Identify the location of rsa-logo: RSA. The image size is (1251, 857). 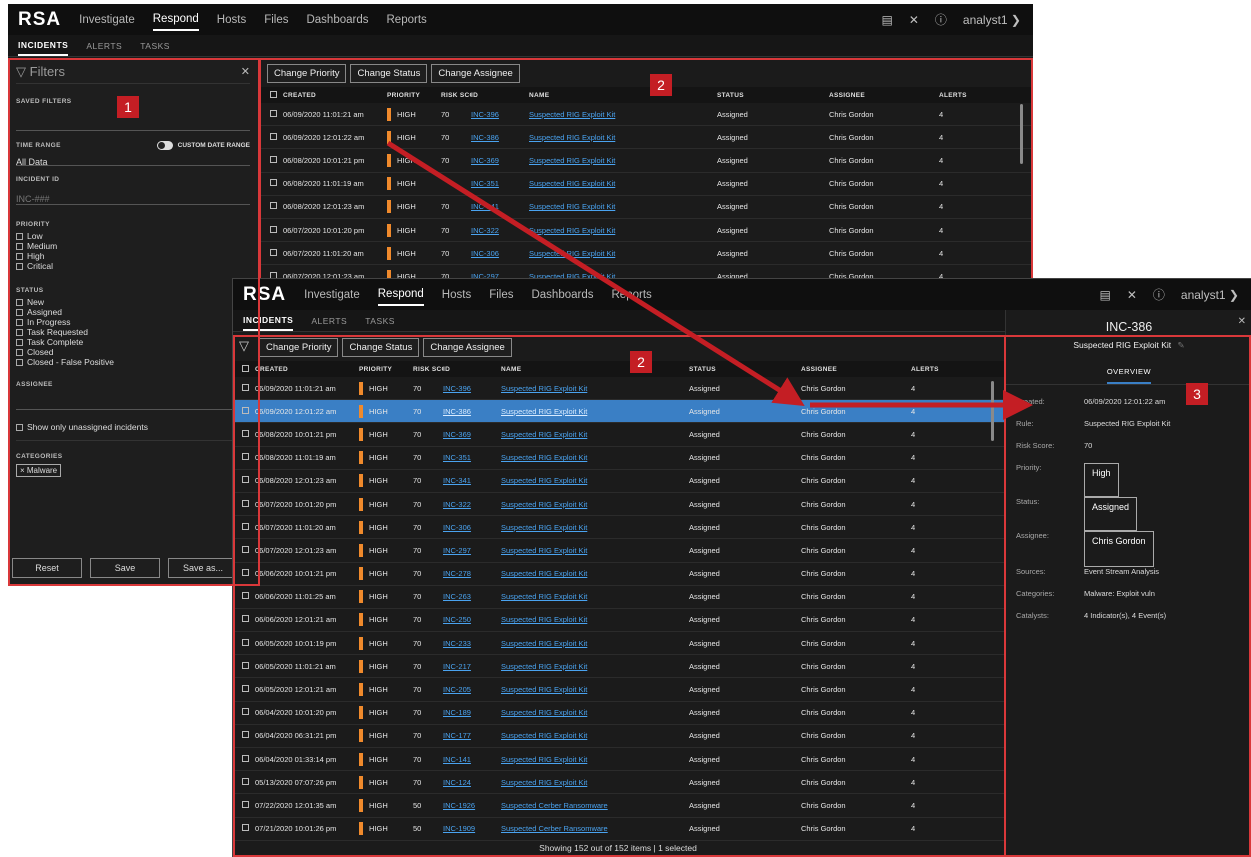
(40, 19).